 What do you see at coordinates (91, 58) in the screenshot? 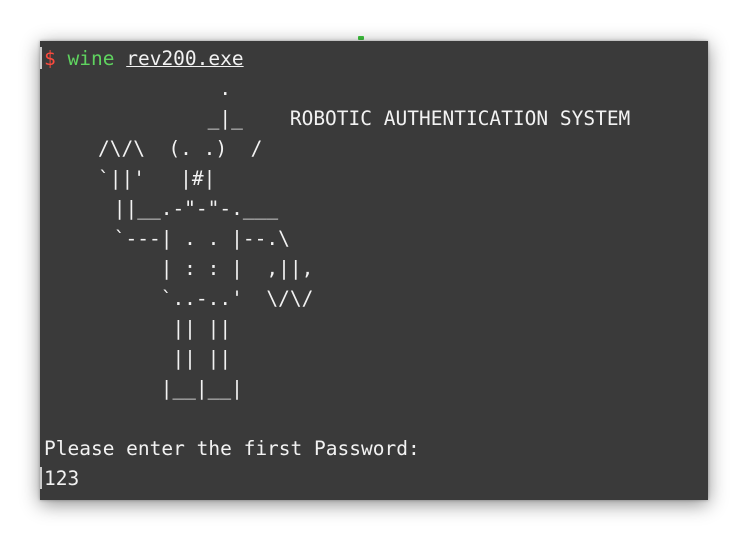
I see `command-name: wine` at bounding box center [91, 58].